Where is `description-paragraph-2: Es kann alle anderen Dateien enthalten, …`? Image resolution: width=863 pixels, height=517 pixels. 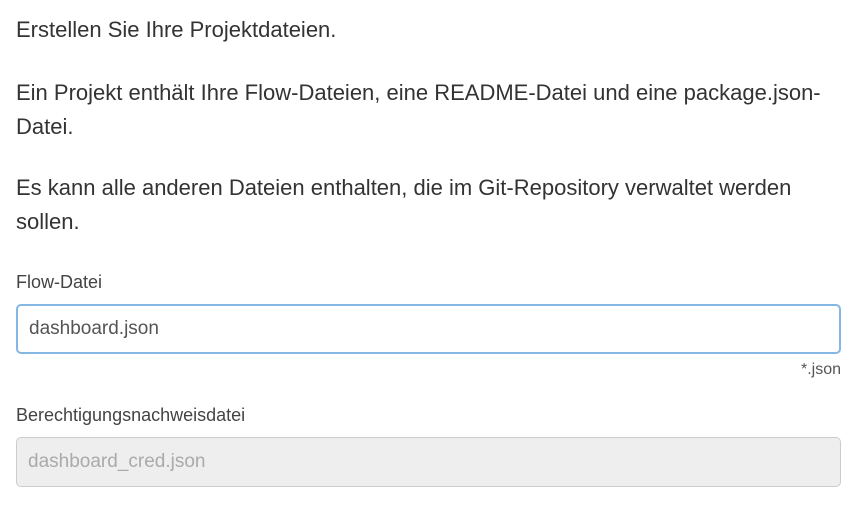
description-paragraph-2: Es kann alle anderen Dateien enthalten, … is located at coordinates (404, 204).